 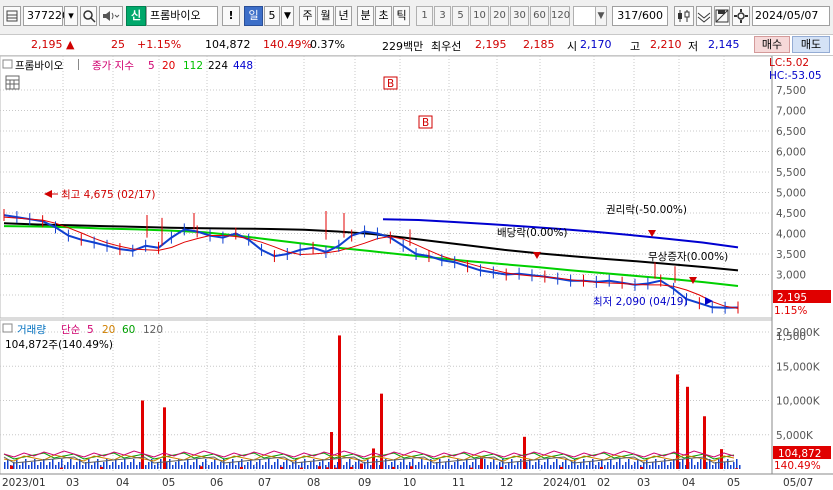 I want to click on volume-current: 104,872주(140.49%), so click(x=59, y=345).